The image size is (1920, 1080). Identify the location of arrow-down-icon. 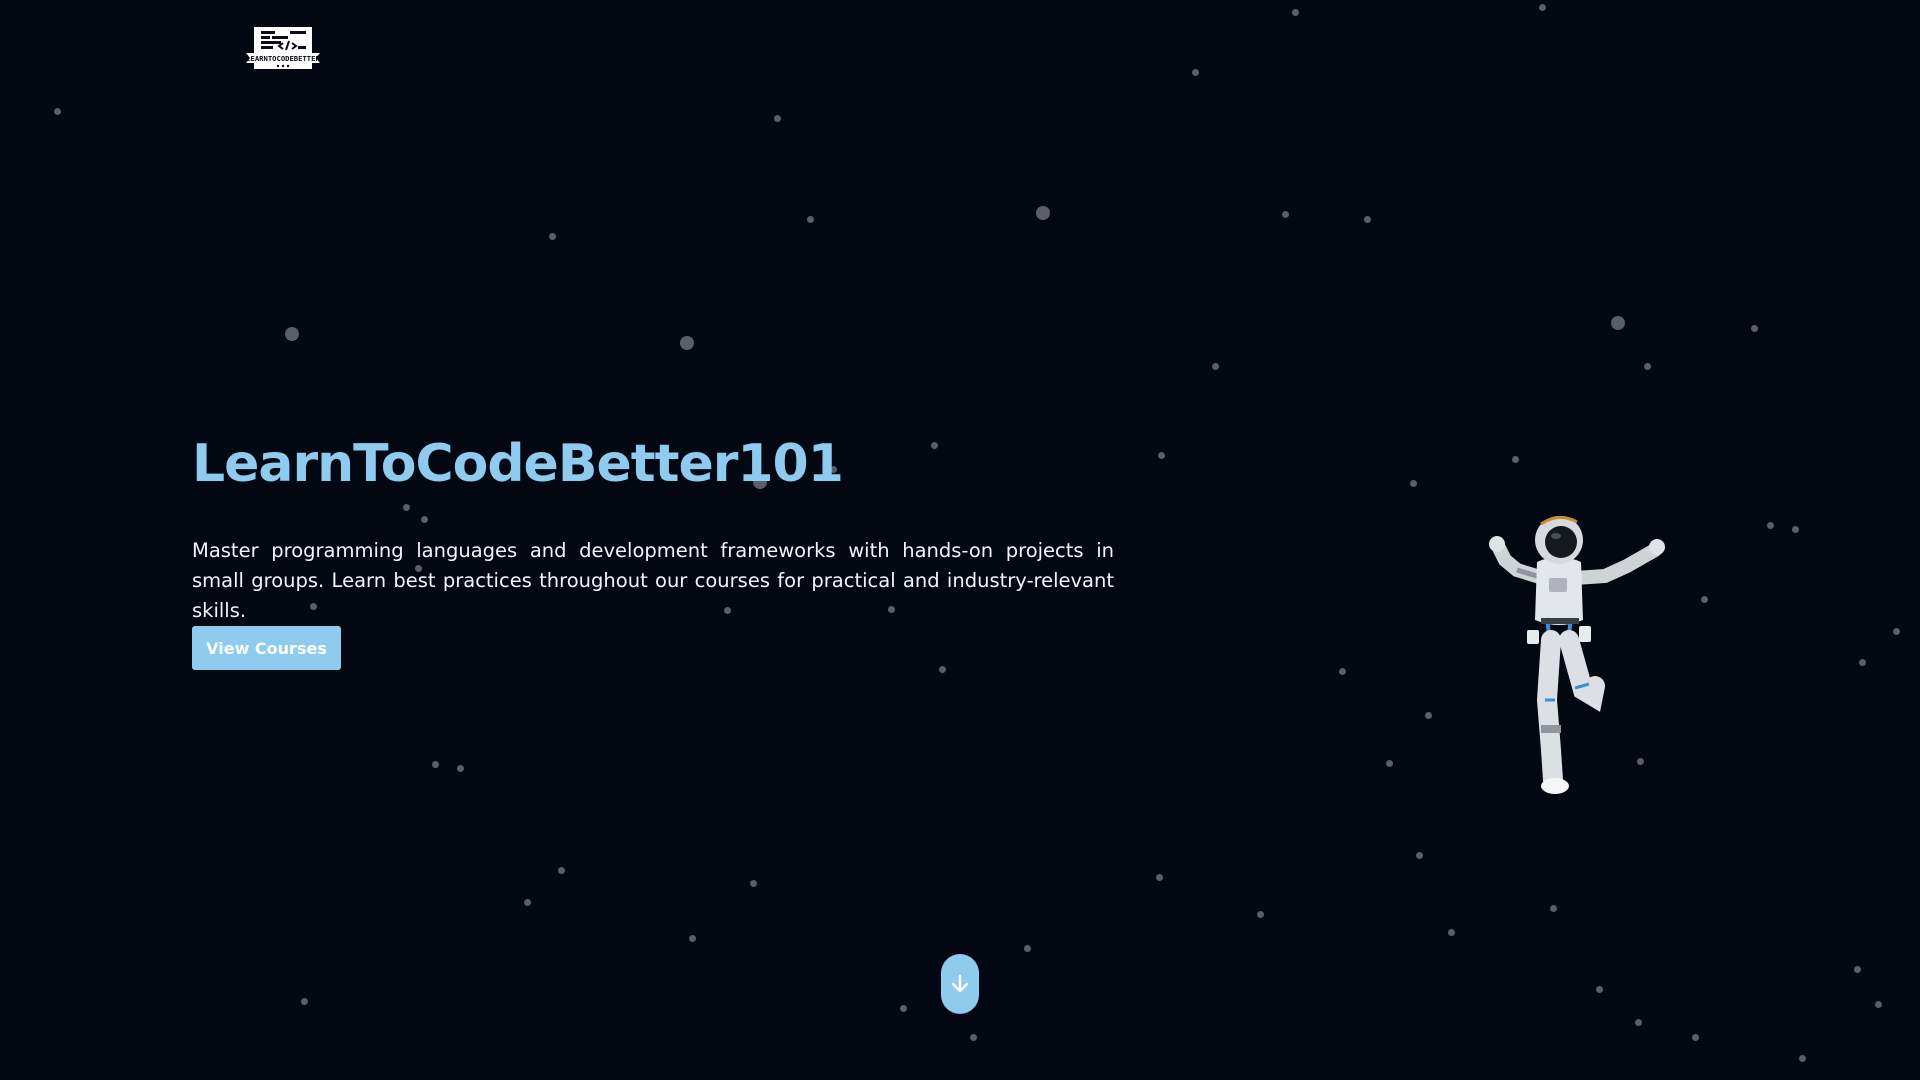
(960, 983).